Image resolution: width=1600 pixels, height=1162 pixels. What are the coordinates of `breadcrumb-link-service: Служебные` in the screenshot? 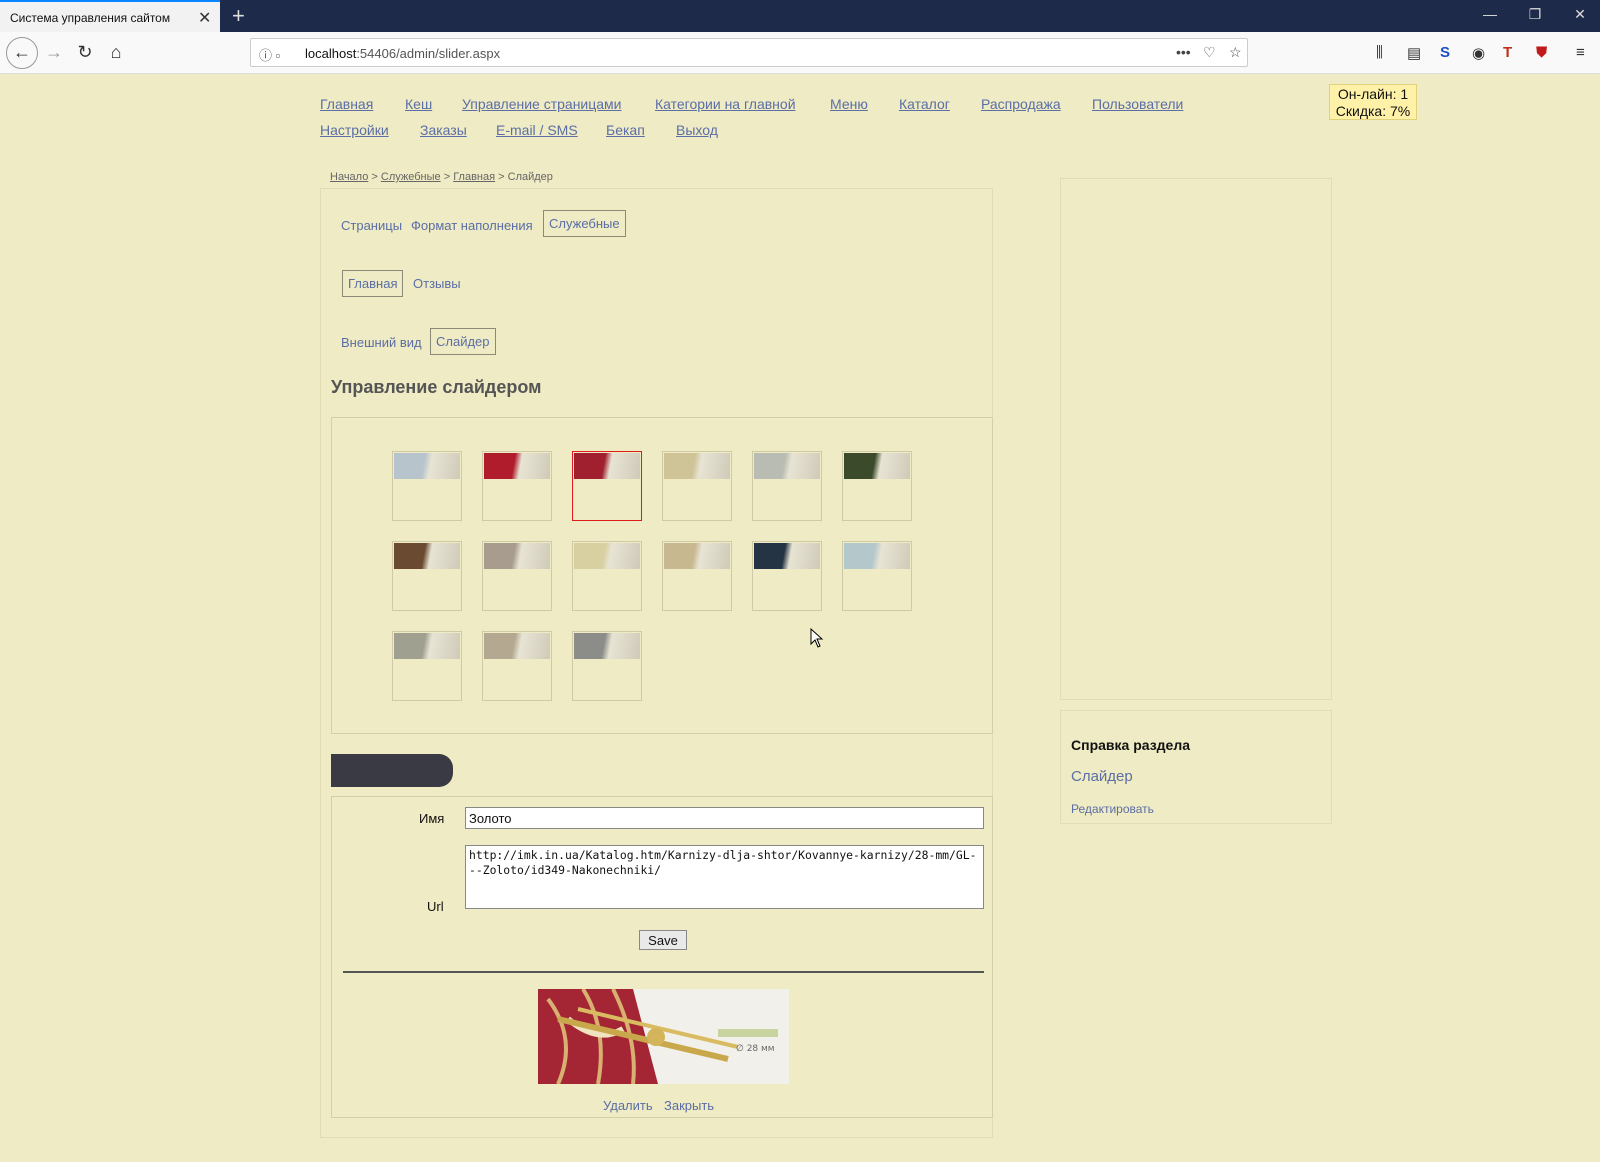 It's located at (411, 177).